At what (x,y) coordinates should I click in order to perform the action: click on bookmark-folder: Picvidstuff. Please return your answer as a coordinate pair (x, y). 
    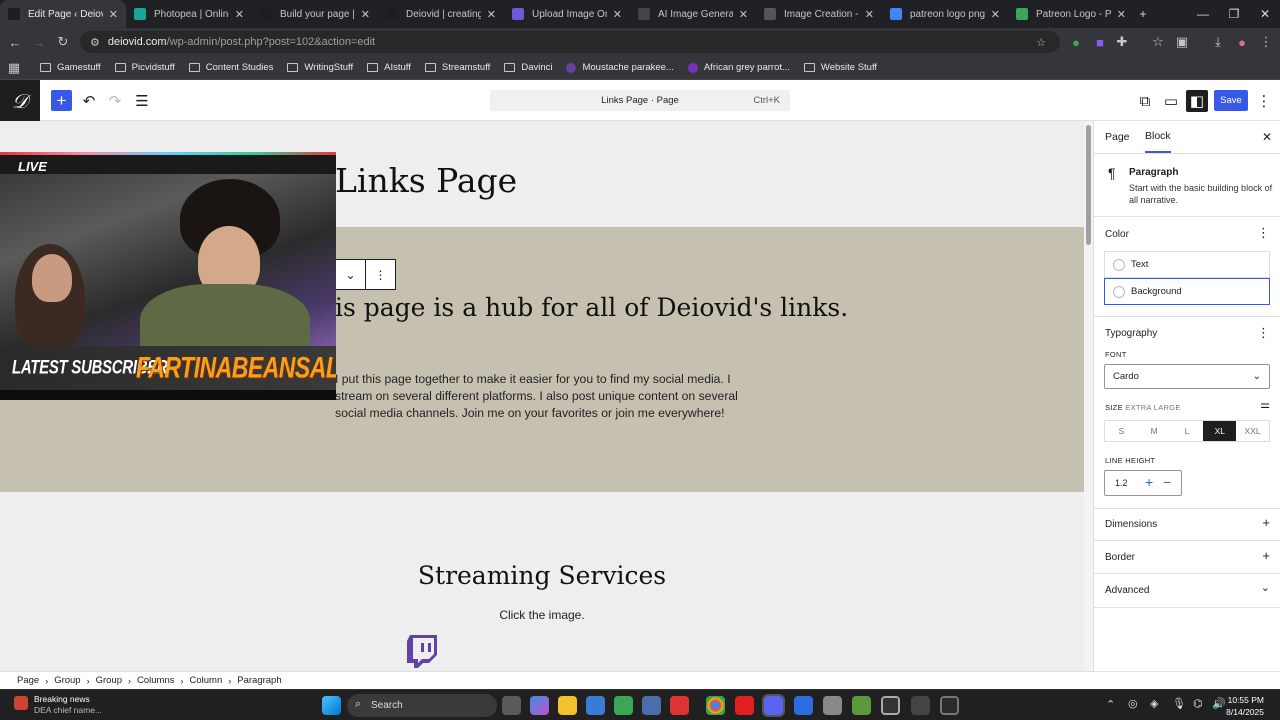
    Looking at the image, I should click on (144, 67).